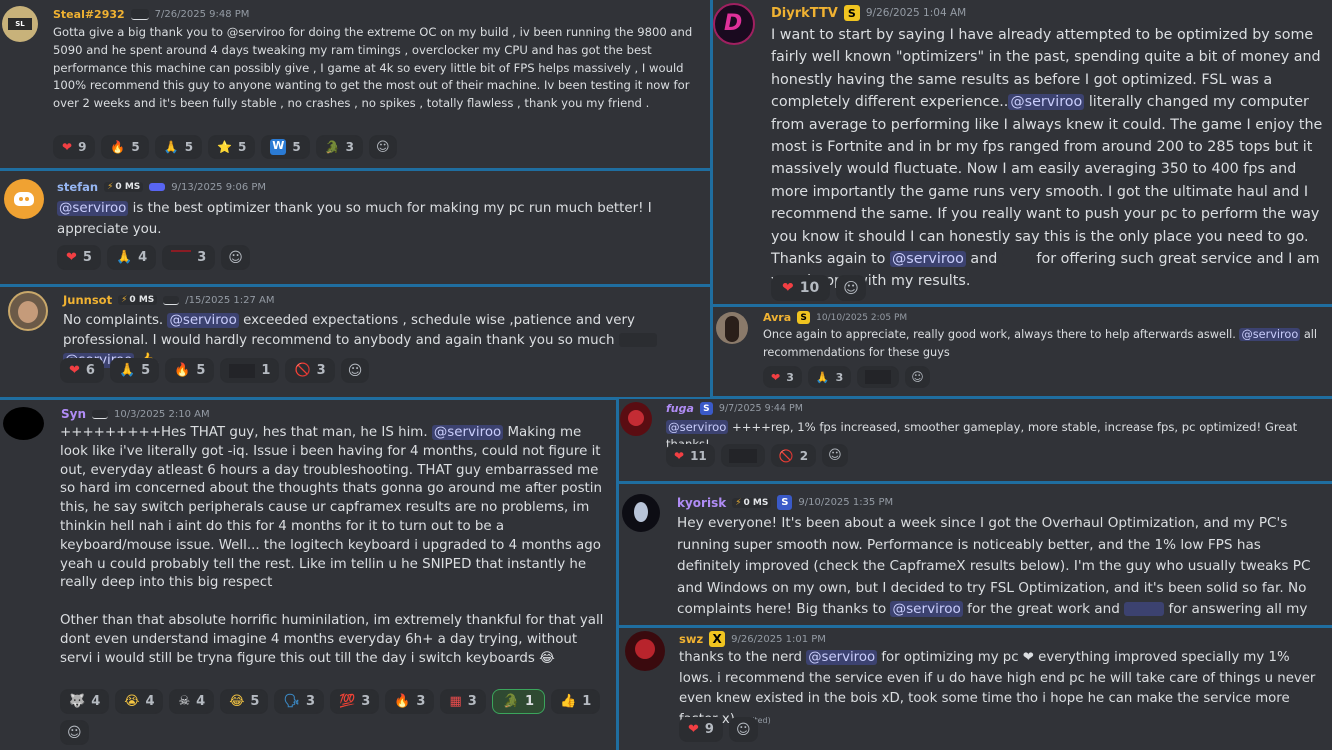 The width and height of the screenshot is (1332, 750). I want to click on reaction-pray: 🙏 3, so click(829, 377).